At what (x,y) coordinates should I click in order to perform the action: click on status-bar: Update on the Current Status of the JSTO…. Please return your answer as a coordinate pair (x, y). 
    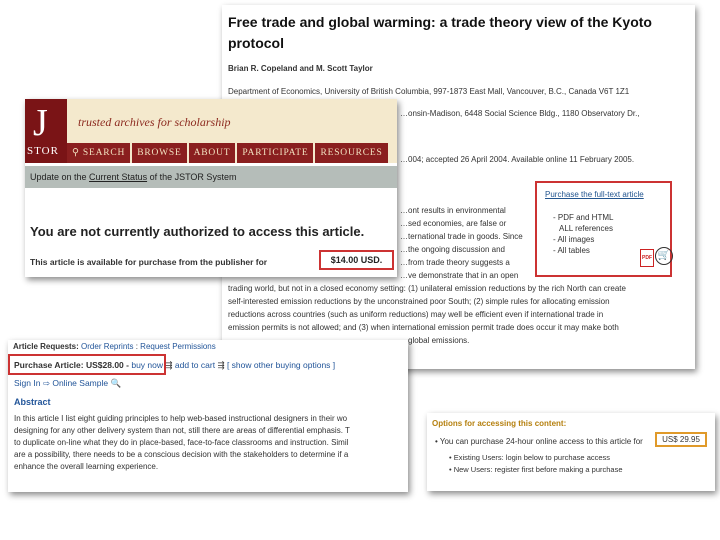
    Looking at the image, I should click on (211, 177).